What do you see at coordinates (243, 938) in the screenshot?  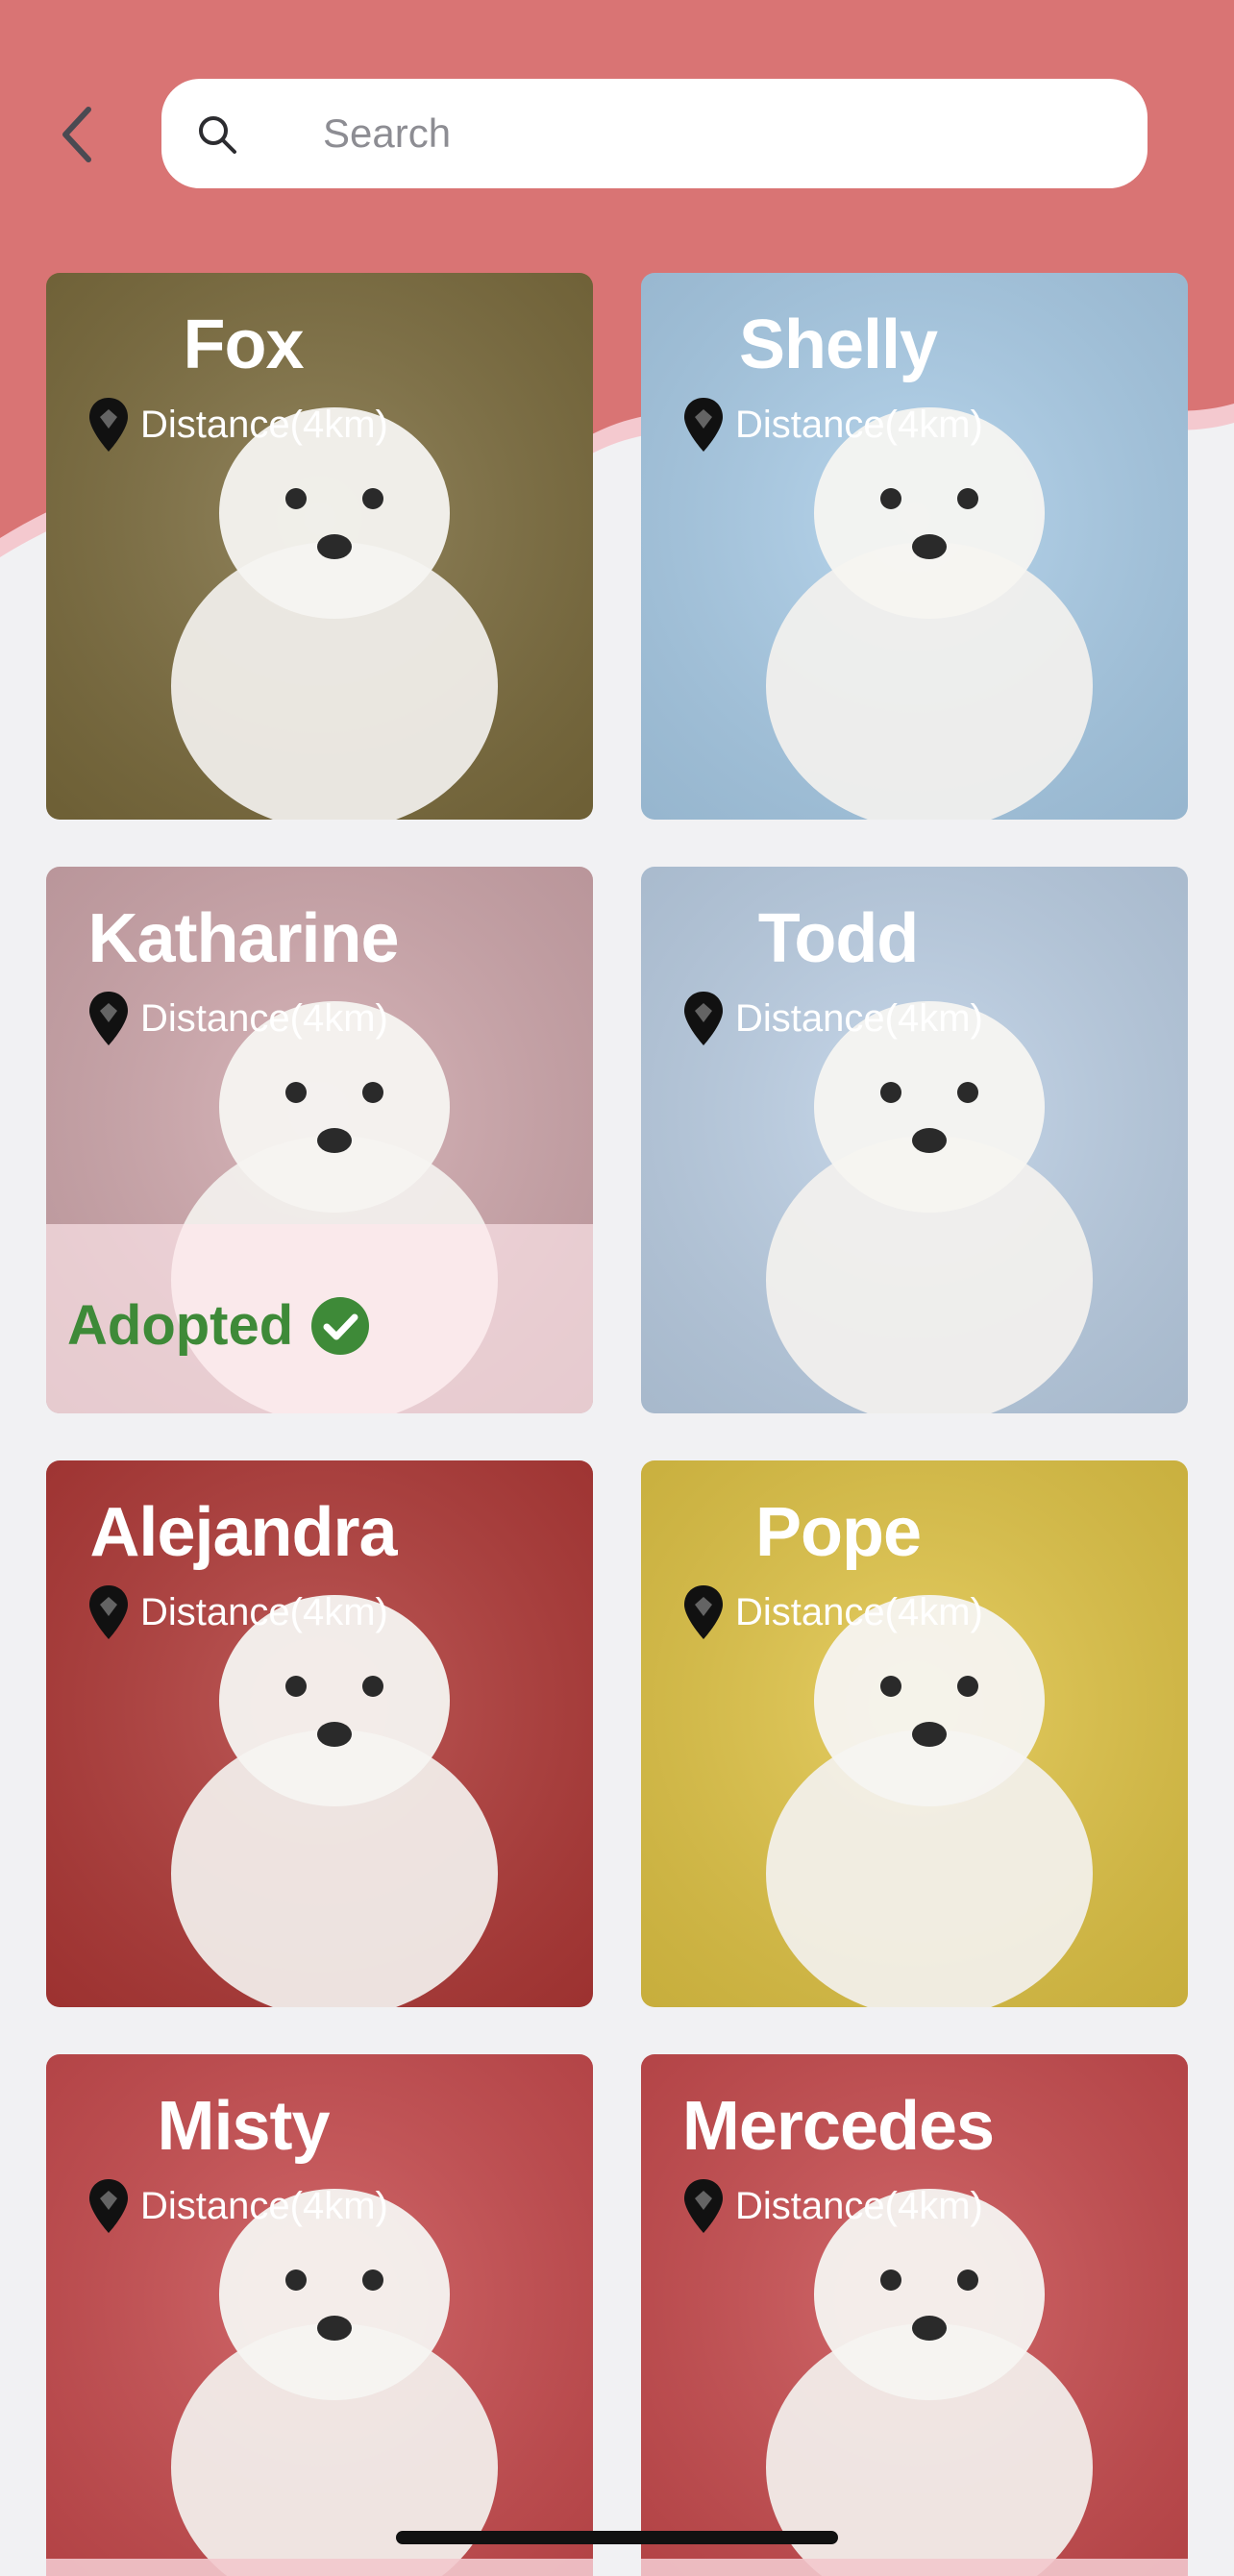 I see `pet-name: Katharine` at bounding box center [243, 938].